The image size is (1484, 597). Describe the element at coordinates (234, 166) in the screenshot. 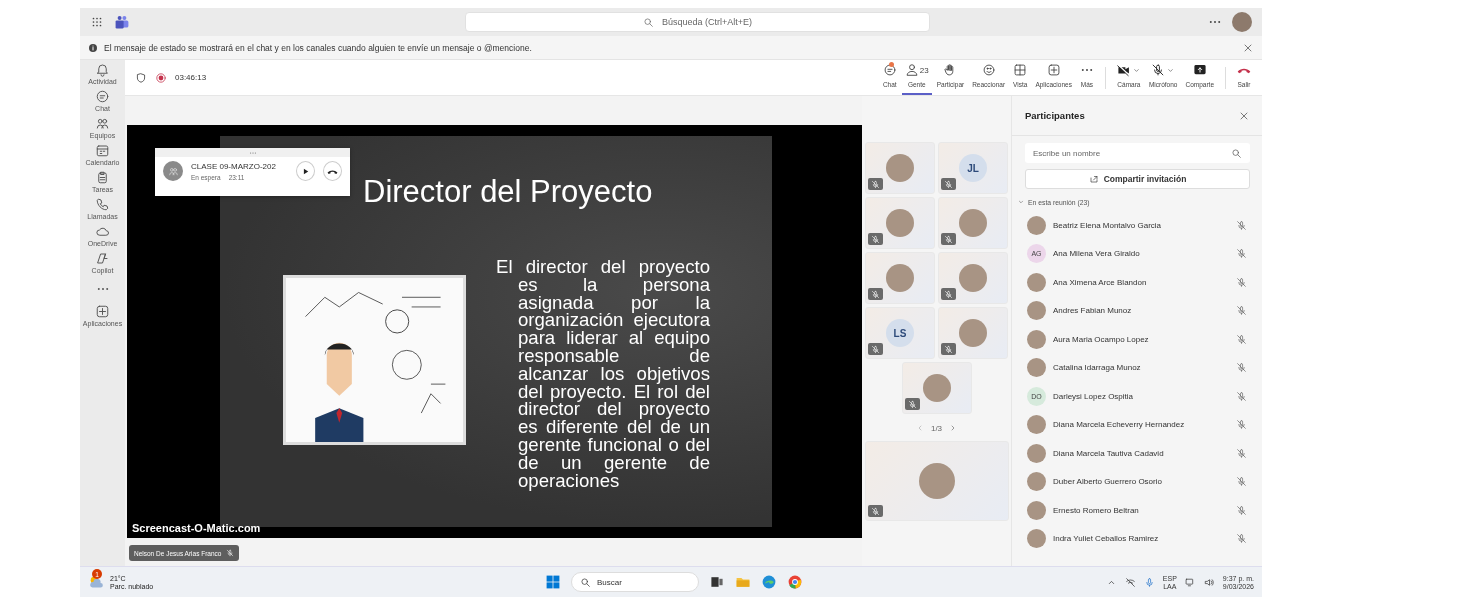

I see `call-title: CLASE 09-MARZO-202` at that location.